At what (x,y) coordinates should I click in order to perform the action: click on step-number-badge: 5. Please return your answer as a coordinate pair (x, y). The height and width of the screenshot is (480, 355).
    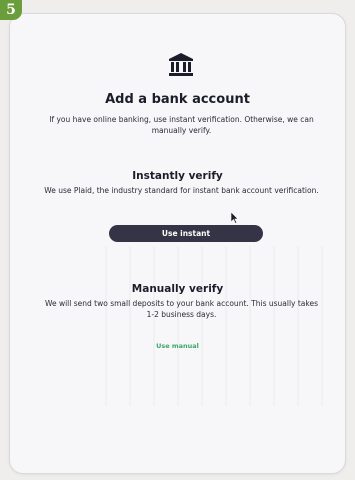
    Looking at the image, I should click on (11, 10).